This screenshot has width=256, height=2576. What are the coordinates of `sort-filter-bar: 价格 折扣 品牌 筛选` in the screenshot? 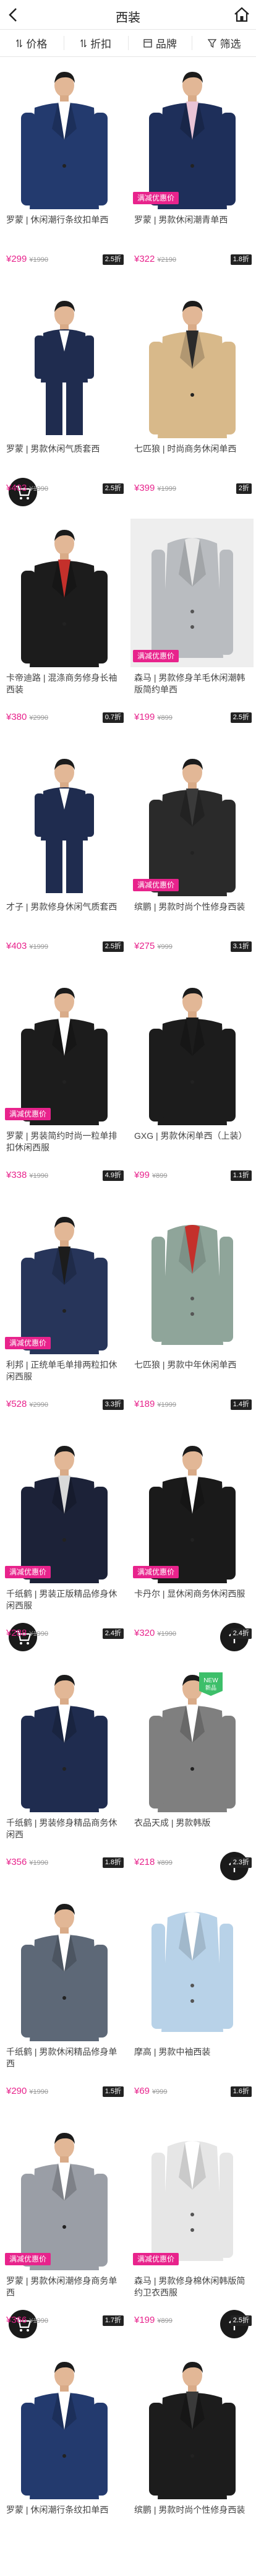 It's located at (128, 43).